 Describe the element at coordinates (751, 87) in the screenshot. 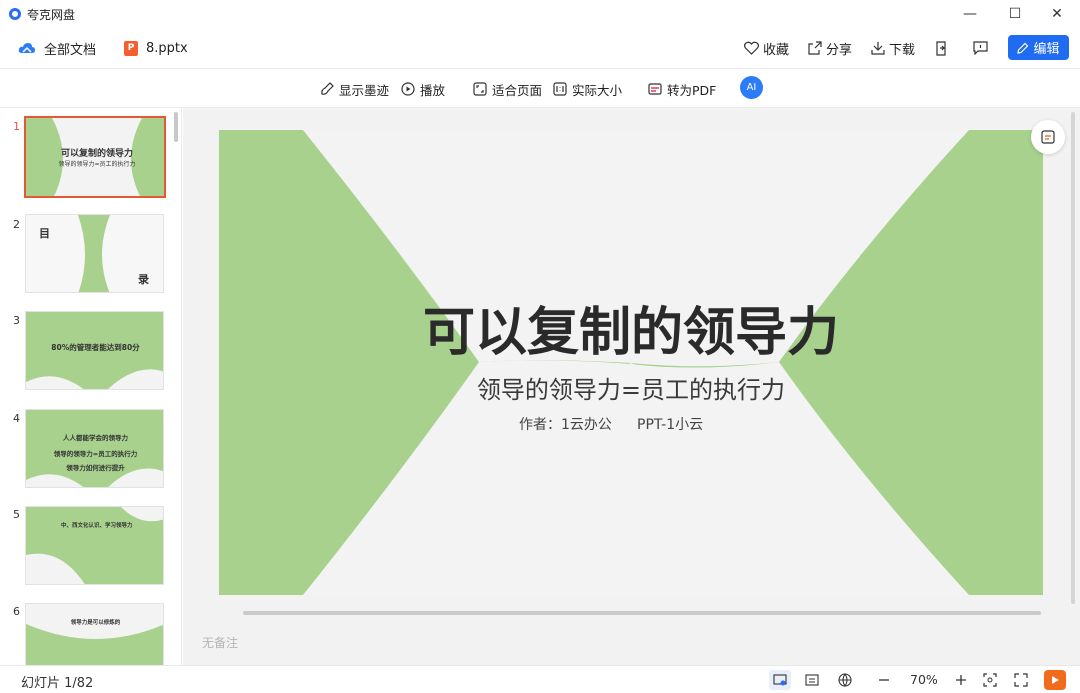

I see `ai-assistant-button: AI` at that location.